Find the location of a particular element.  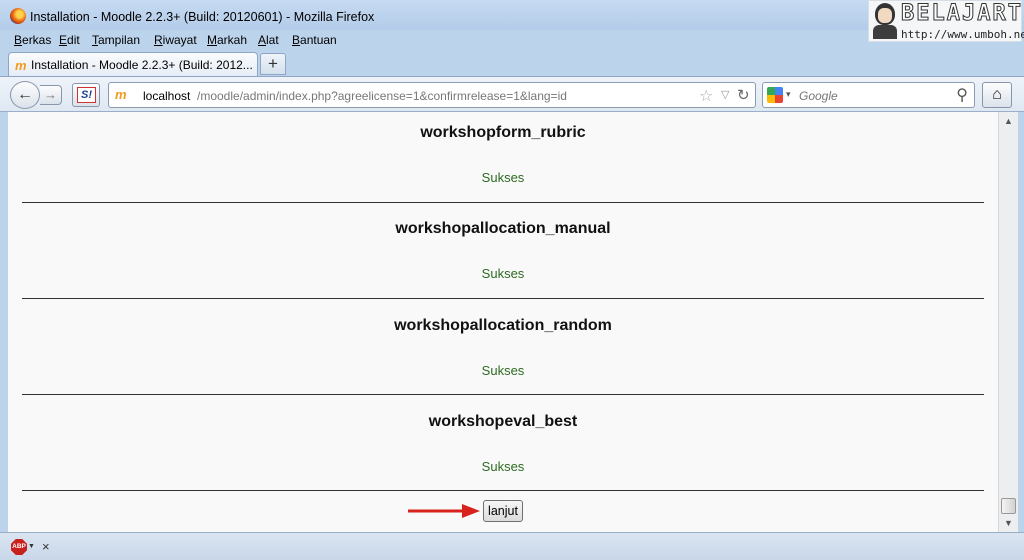

adblock-plus-icon: ABP is located at coordinates (19, 547).